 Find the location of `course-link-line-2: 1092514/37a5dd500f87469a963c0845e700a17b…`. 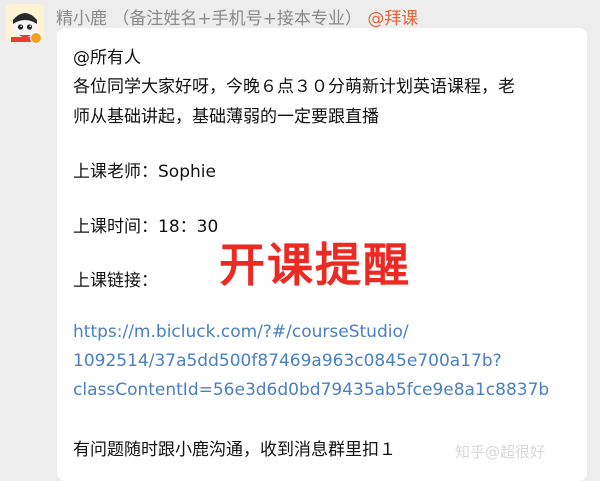

course-link-line-2: 1092514/37a5dd500f87469a963c0845e700a17b… is located at coordinates (287, 361).